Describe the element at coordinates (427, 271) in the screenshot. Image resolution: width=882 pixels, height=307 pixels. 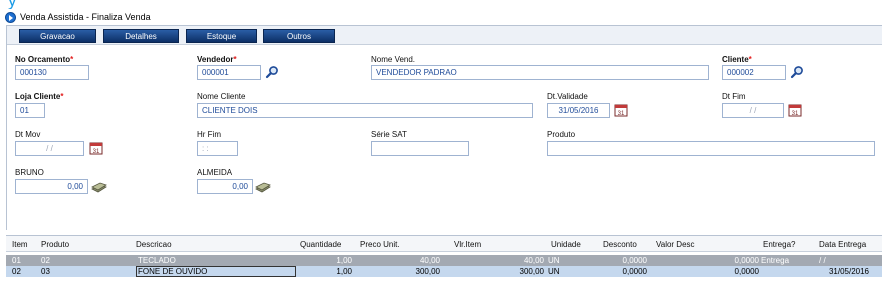
I see `cell-preco: 300,00` at that location.